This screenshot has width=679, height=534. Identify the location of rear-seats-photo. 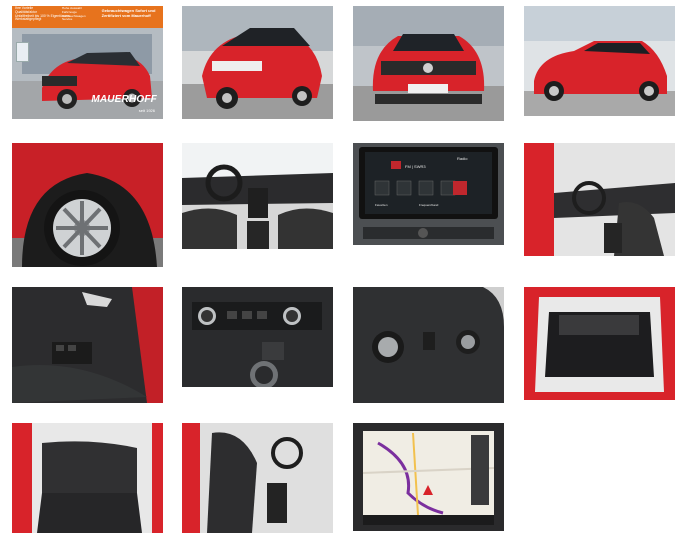
(87, 478).